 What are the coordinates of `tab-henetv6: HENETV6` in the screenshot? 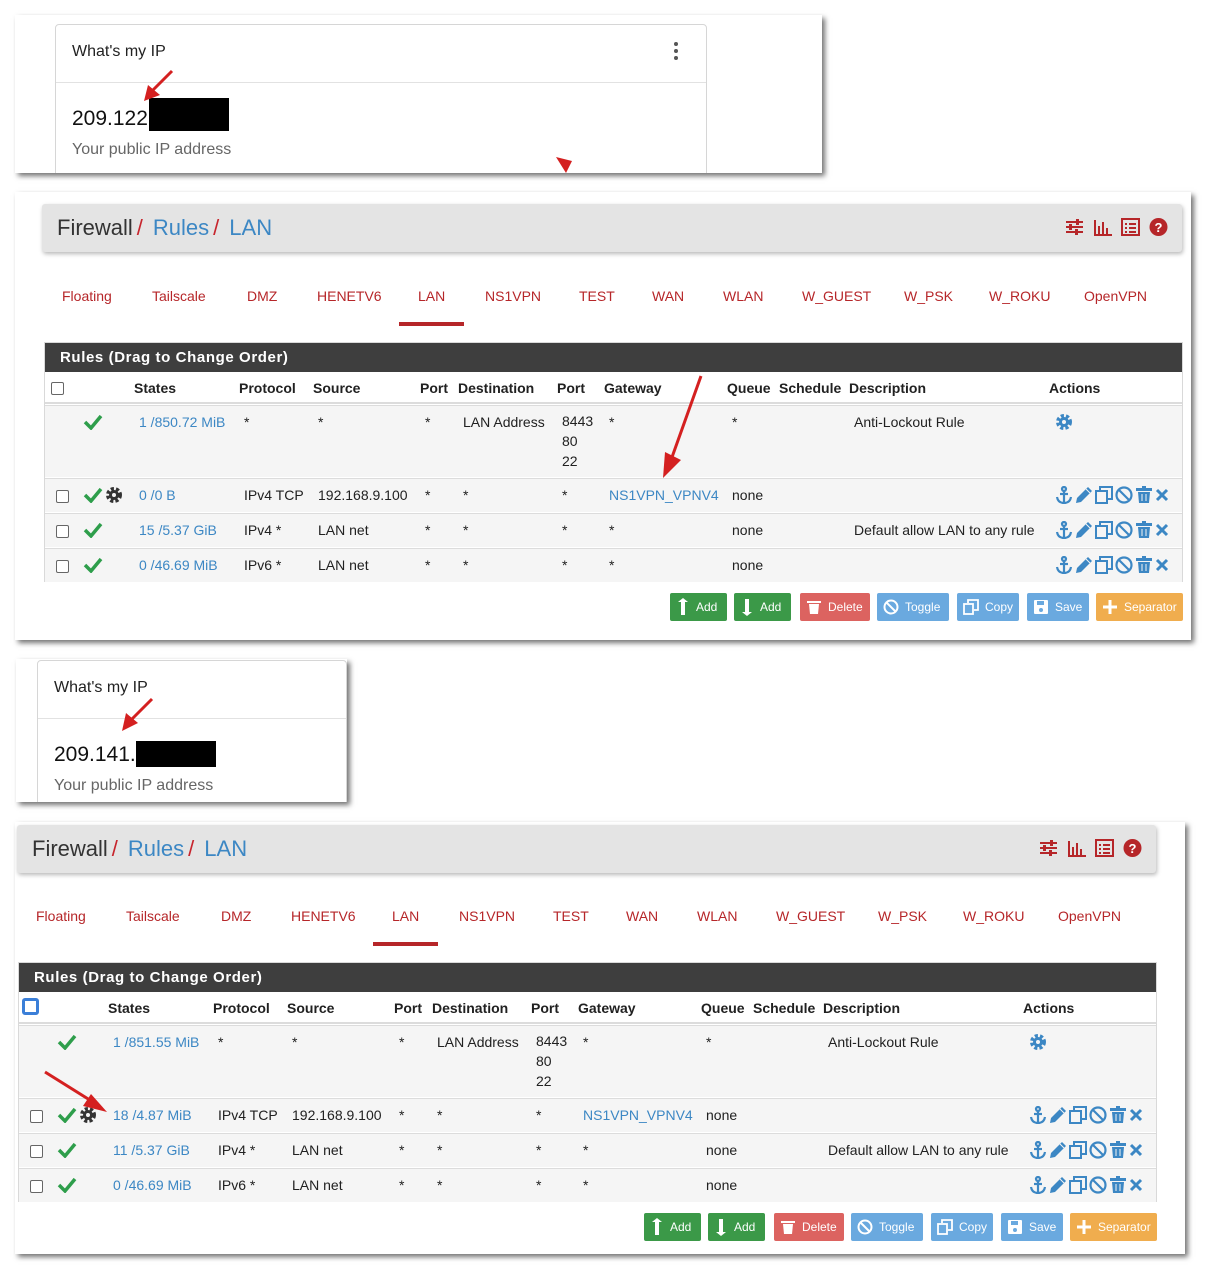 It's located at (323, 916).